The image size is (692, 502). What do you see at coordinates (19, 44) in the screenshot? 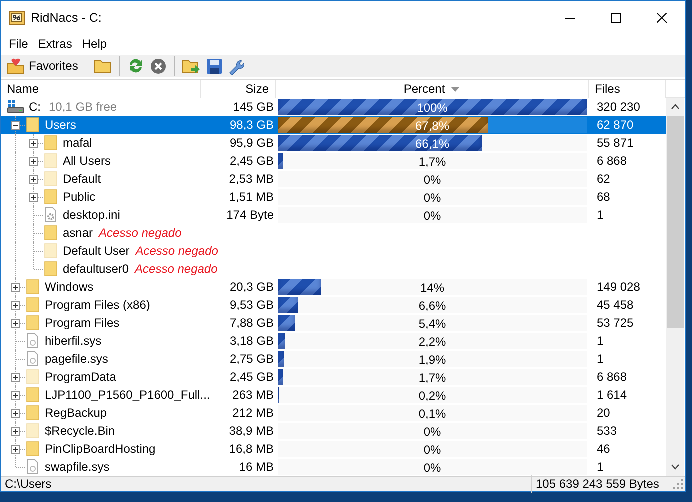
I see `menu-item: File` at bounding box center [19, 44].